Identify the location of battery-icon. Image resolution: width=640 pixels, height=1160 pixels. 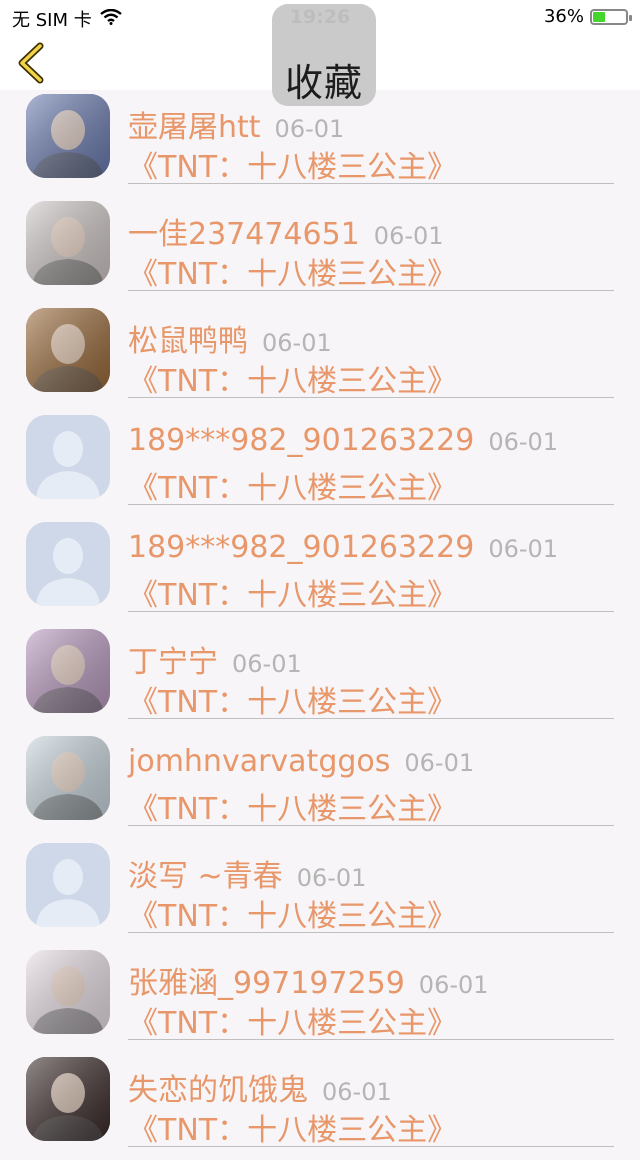
(611, 16).